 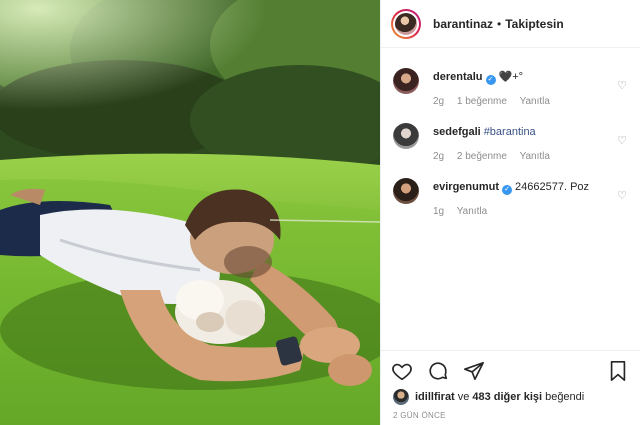 What do you see at coordinates (482, 101) in the screenshot?
I see `comment-likes: 1 beğenme` at bounding box center [482, 101].